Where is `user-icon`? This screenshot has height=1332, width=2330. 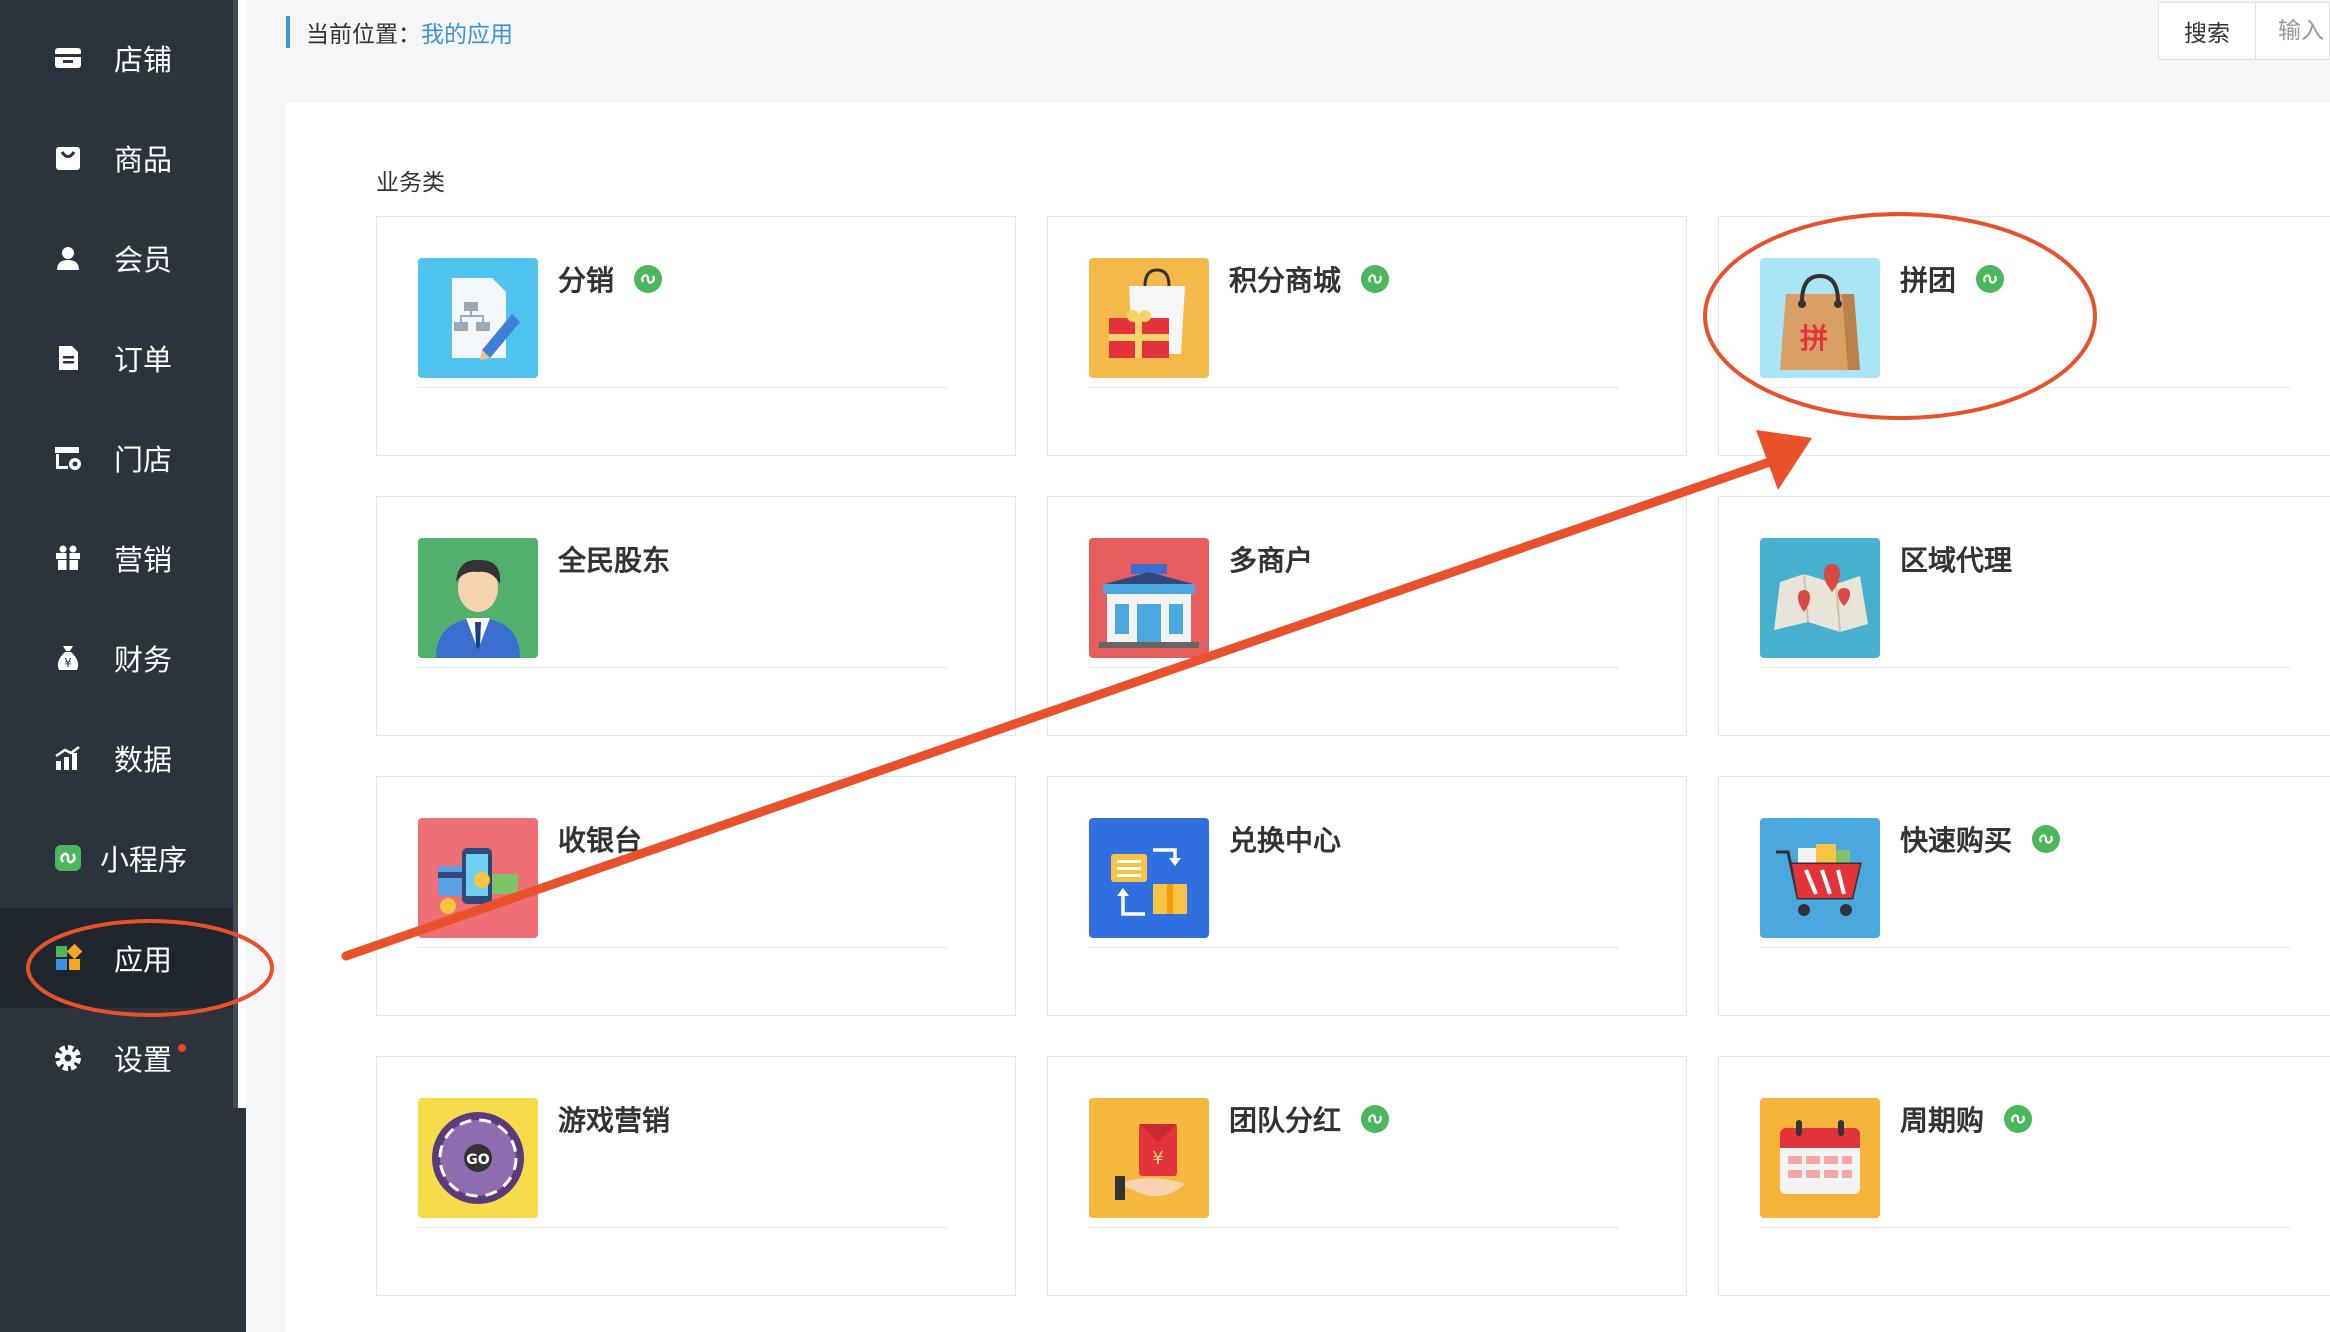 user-icon is located at coordinates (68, 258).